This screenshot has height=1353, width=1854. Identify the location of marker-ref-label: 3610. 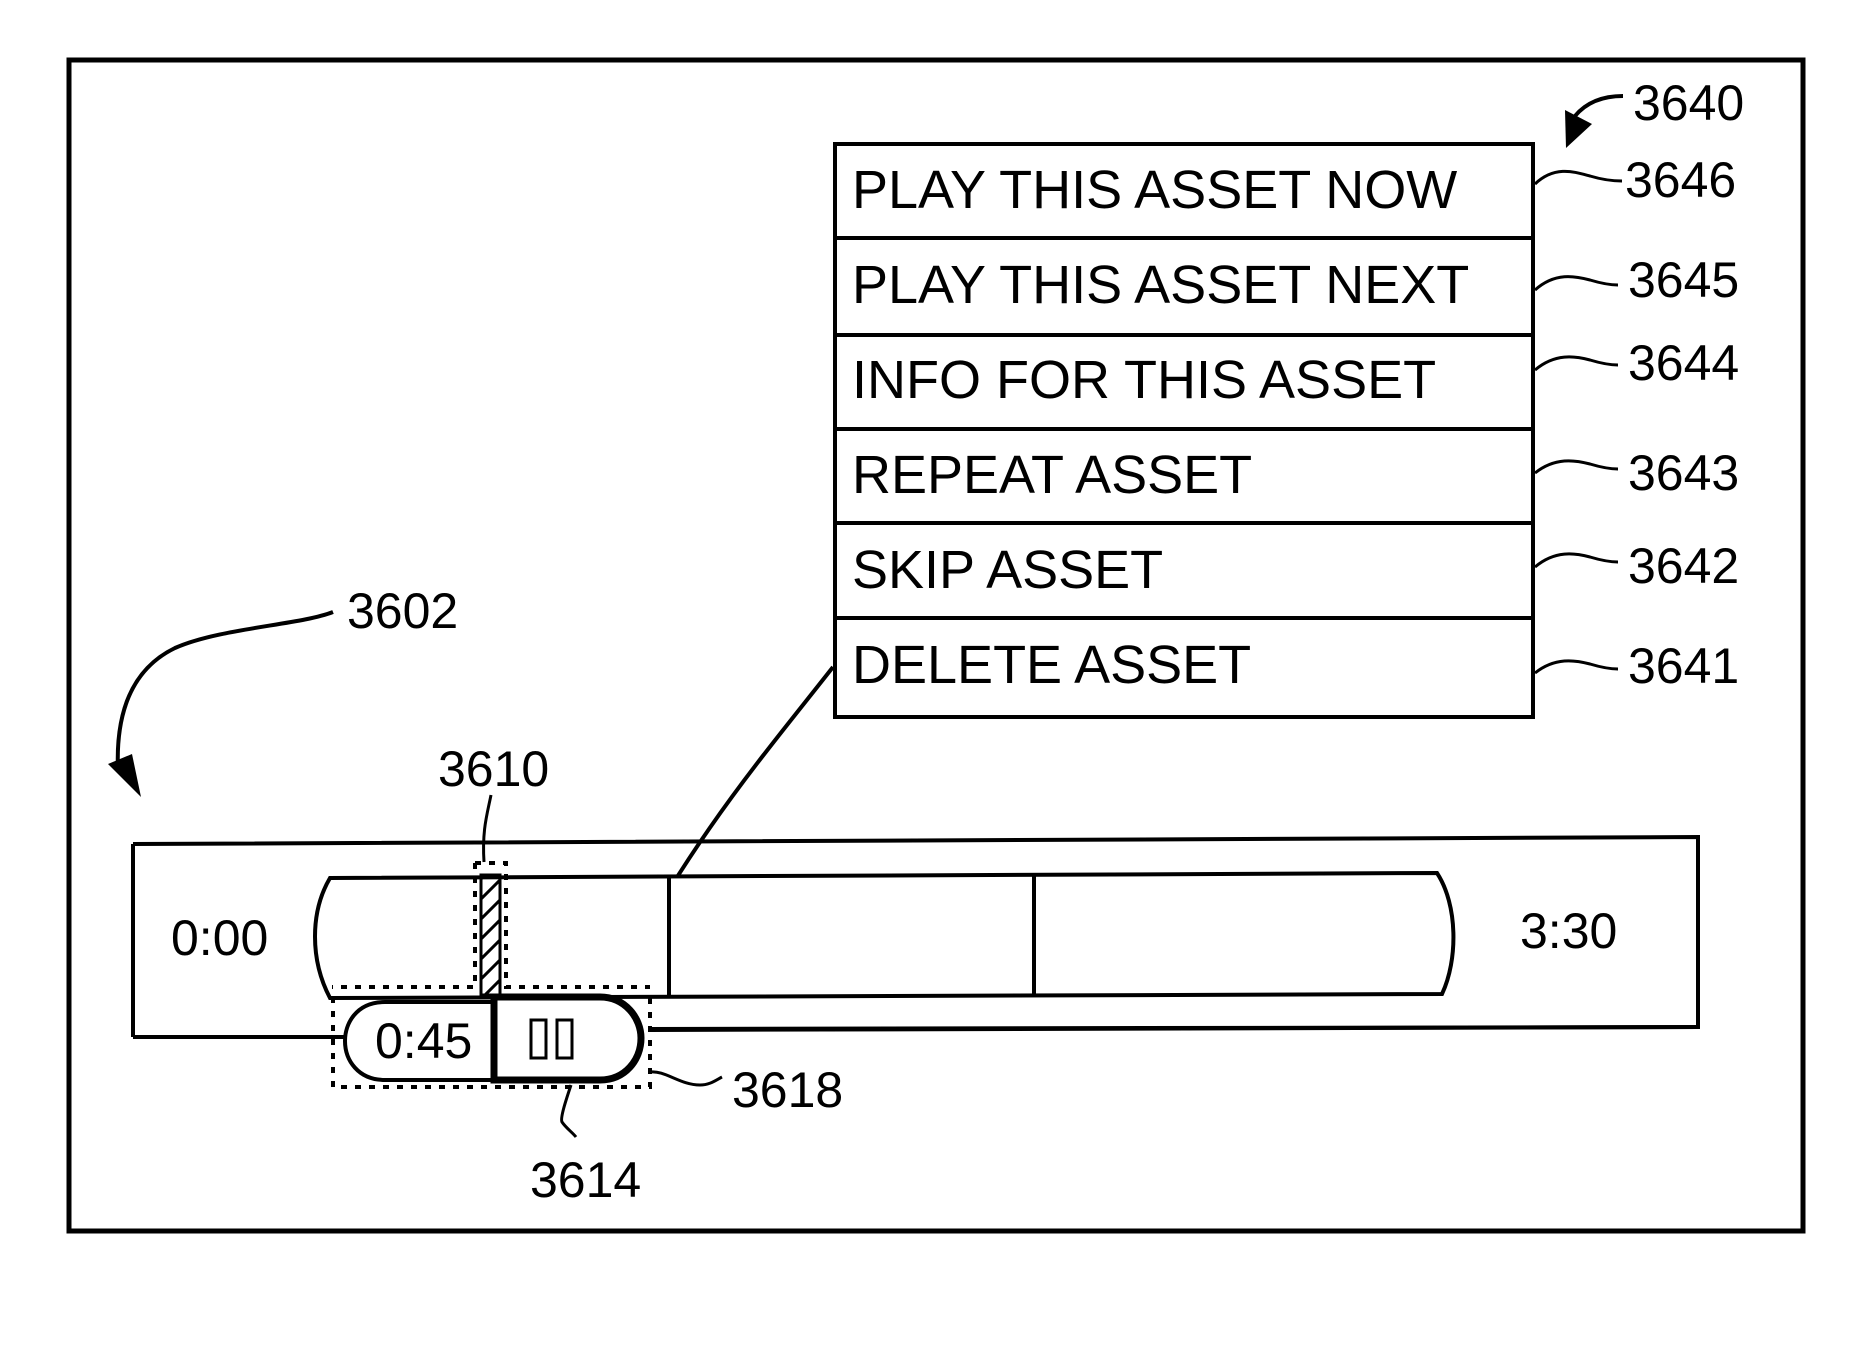
(493, 769).